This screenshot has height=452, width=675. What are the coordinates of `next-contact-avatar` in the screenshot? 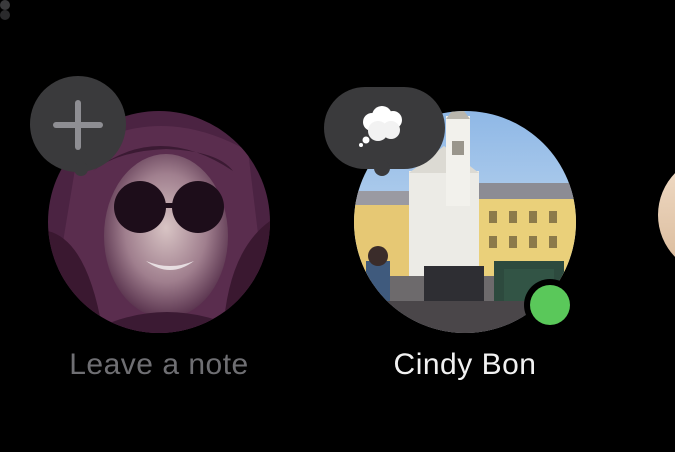 It's located at (666, 215).